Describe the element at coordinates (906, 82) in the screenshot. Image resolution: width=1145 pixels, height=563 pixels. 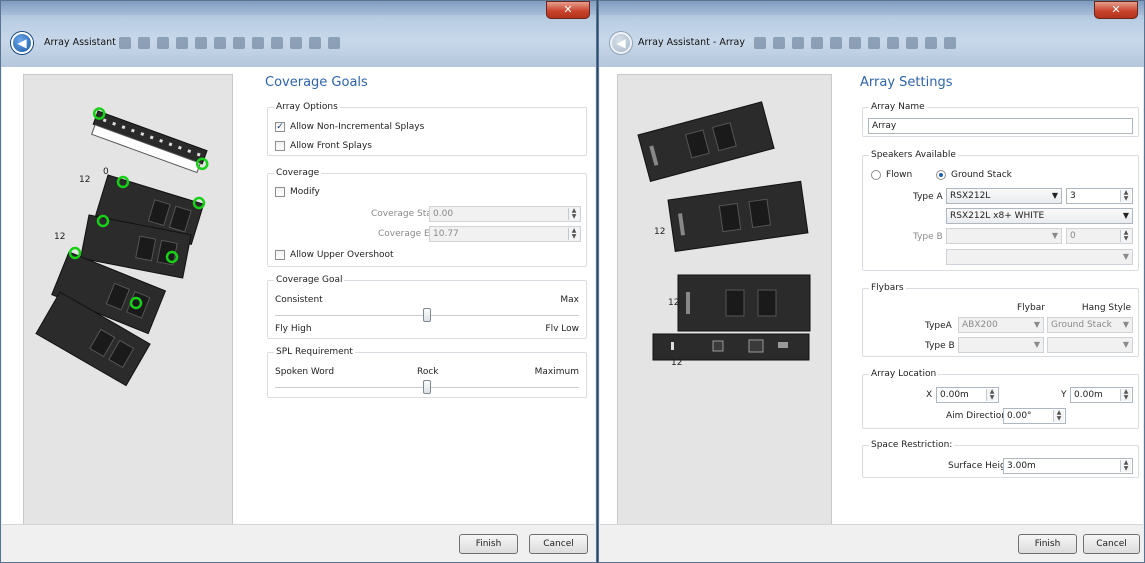
I see `page-heading: Array Settings` at that location.